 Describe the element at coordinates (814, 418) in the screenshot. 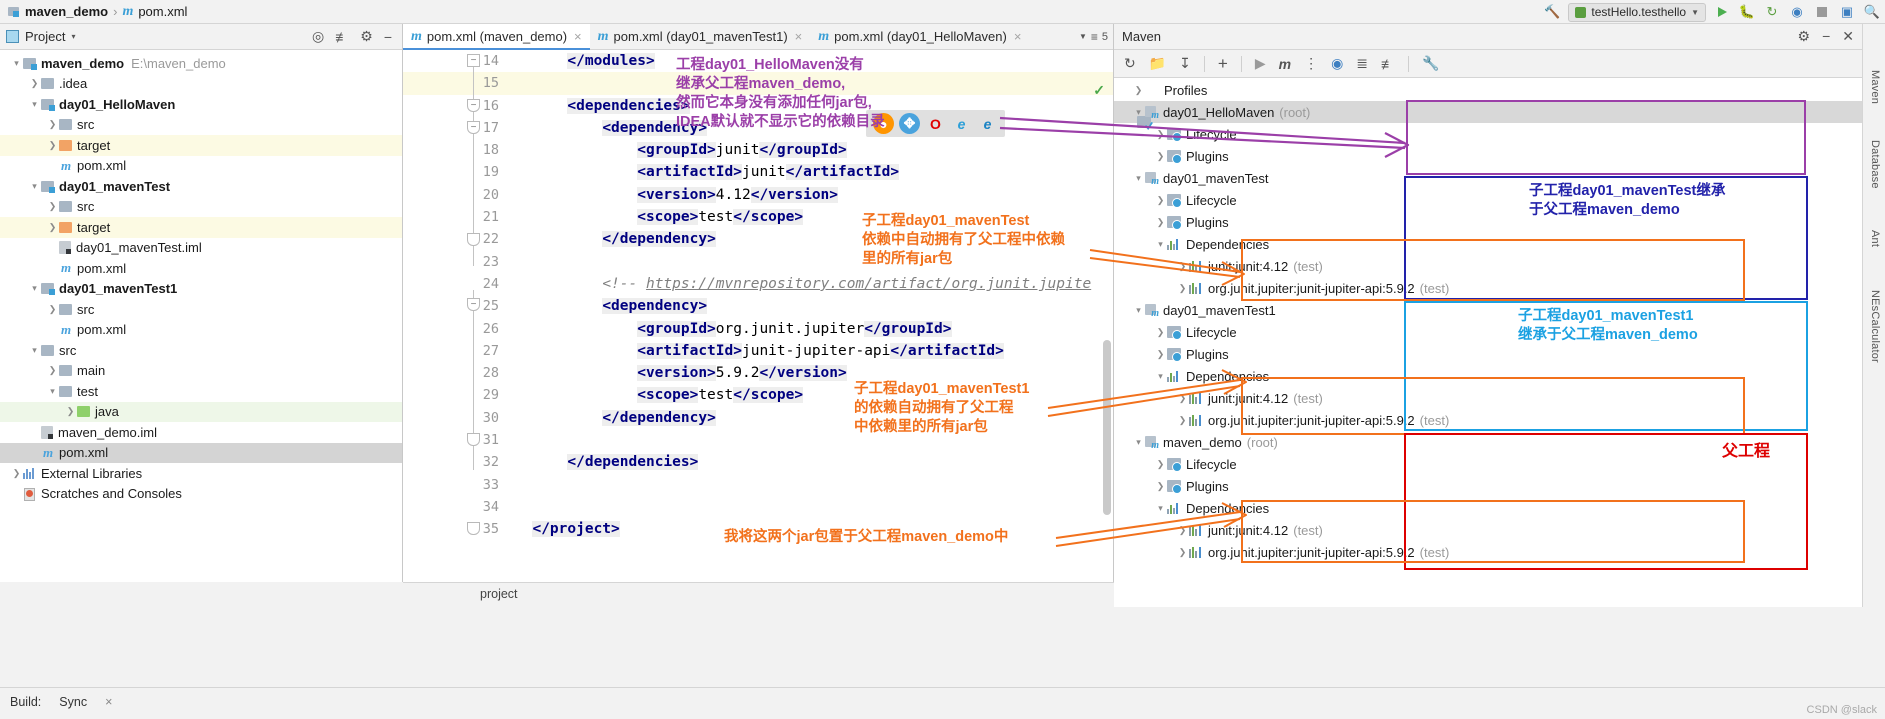

I see `code-line: </dependency>` at that location.